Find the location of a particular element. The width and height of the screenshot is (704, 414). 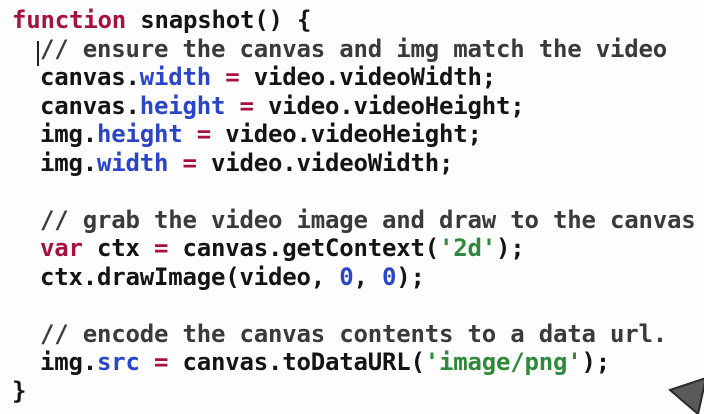

code-line: function snapshot() { is located at coordinates (358, 20).